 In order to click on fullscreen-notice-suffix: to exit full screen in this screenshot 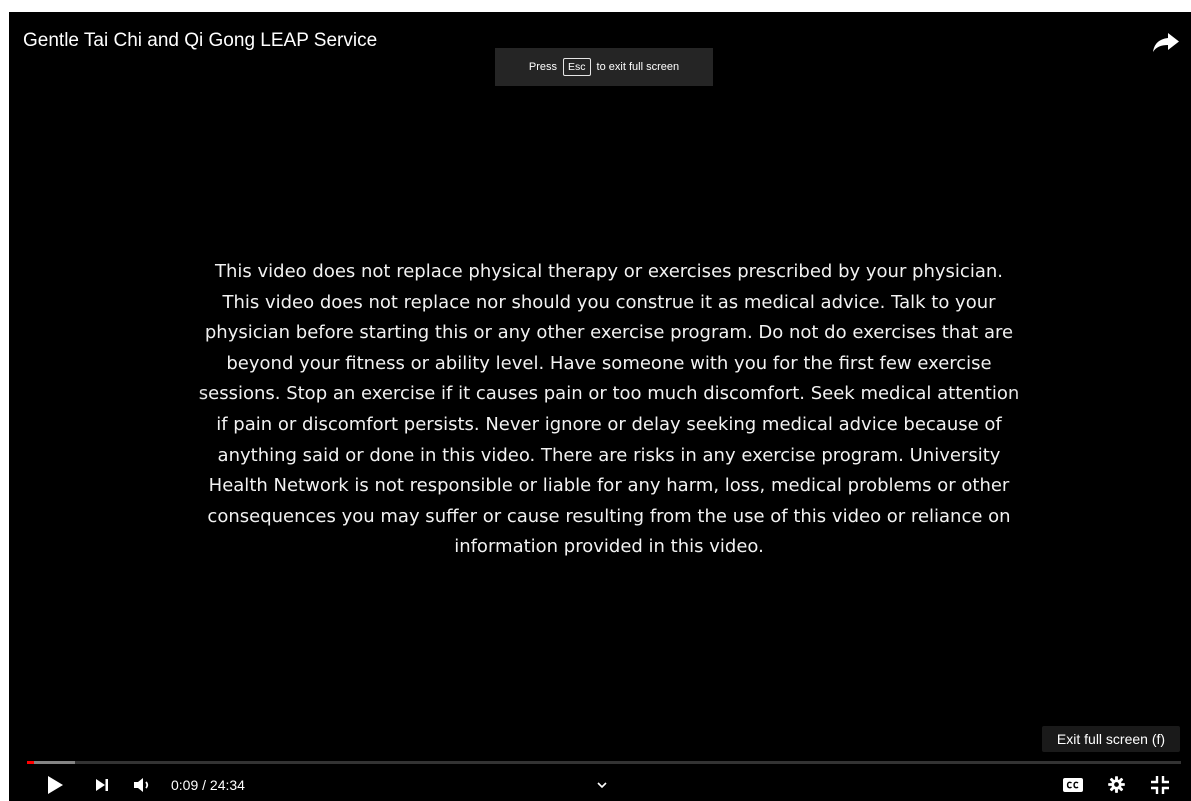, I will do `click(638, 67)`.